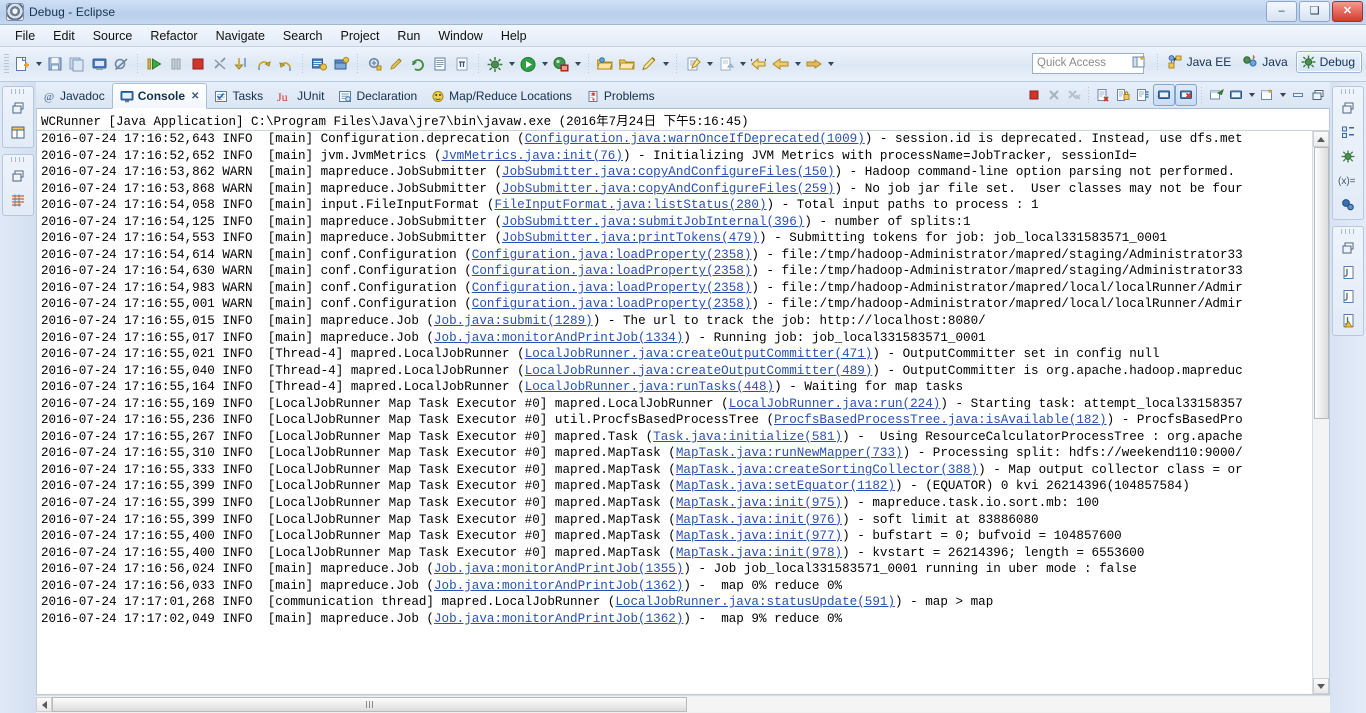  What do you see at coordinates (220, 64) in the screenshot?
I see `disconnect-icon` at bounding box center [220, 64].